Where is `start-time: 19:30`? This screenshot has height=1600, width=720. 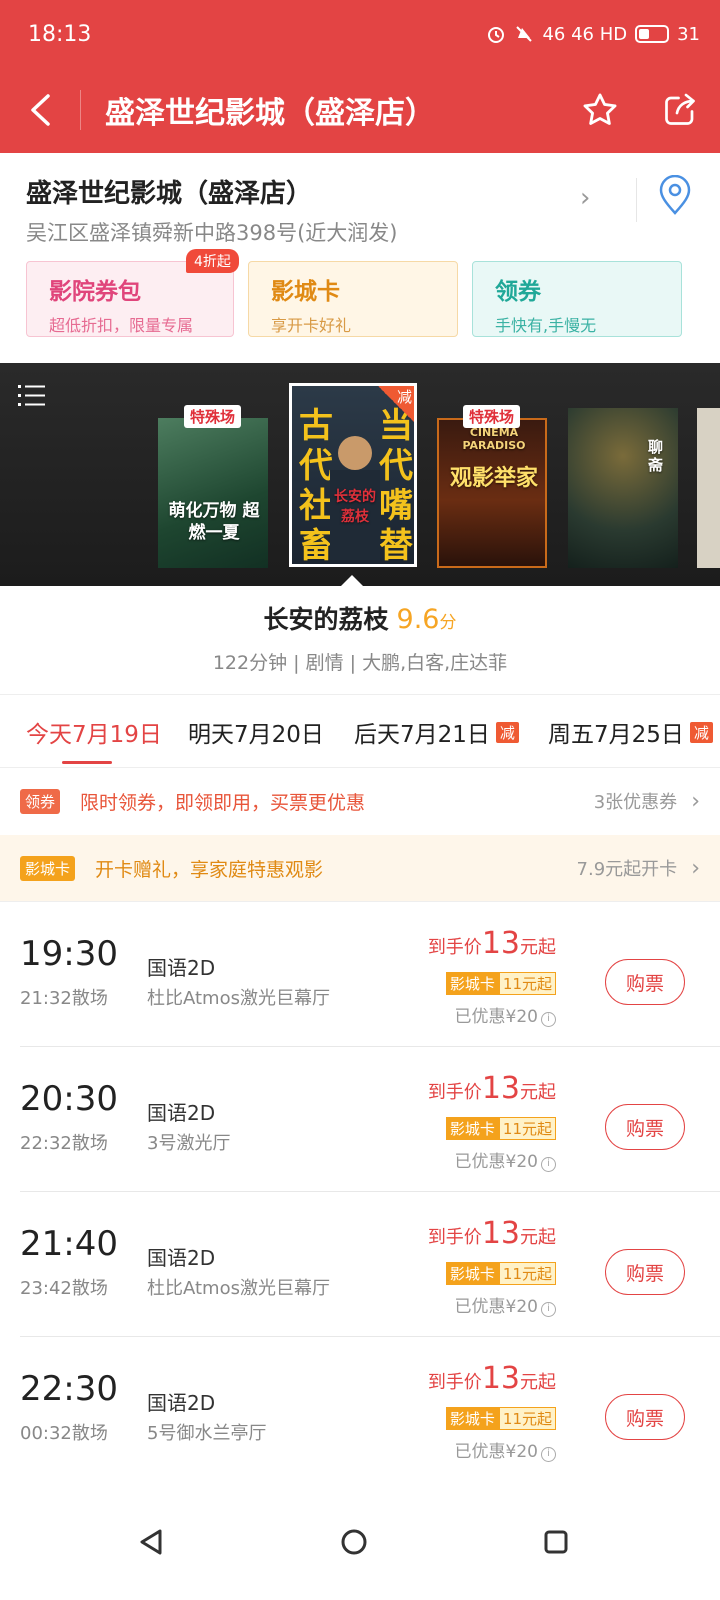 start-time: 19:30 is located at coordinates (69, 954).